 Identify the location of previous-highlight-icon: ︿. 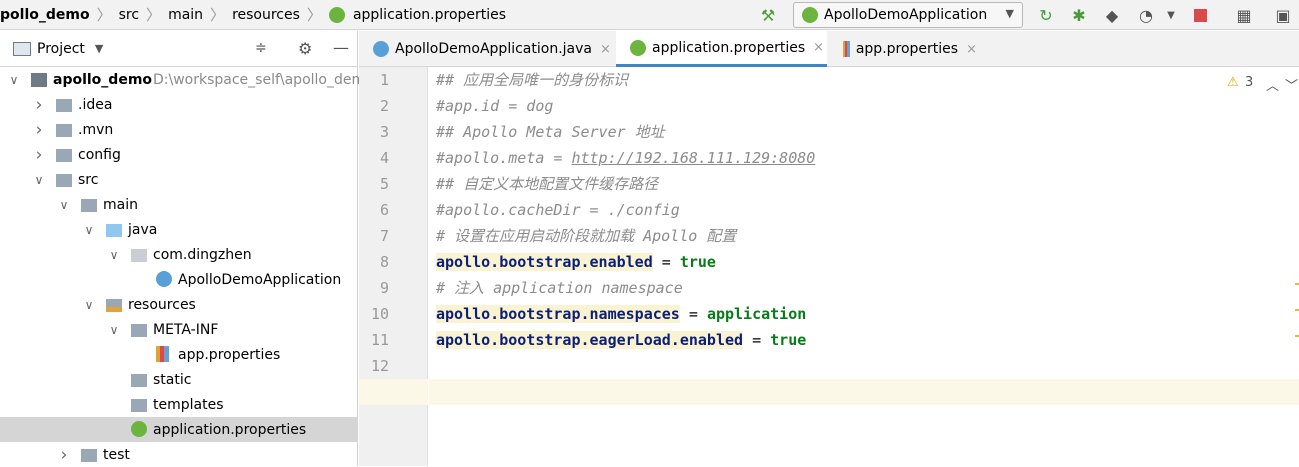
(1272, 84).